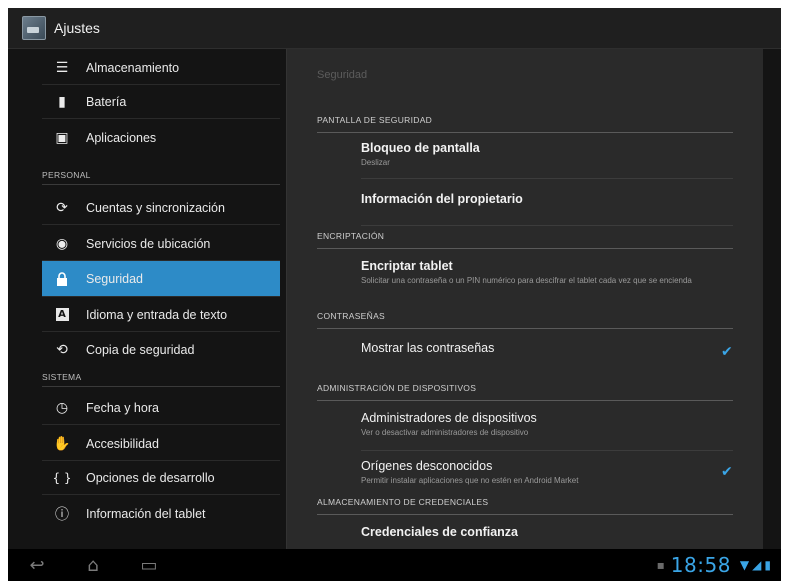 The image size is (801, 581). I want to click on clock: 18:58, so click(700, 565).